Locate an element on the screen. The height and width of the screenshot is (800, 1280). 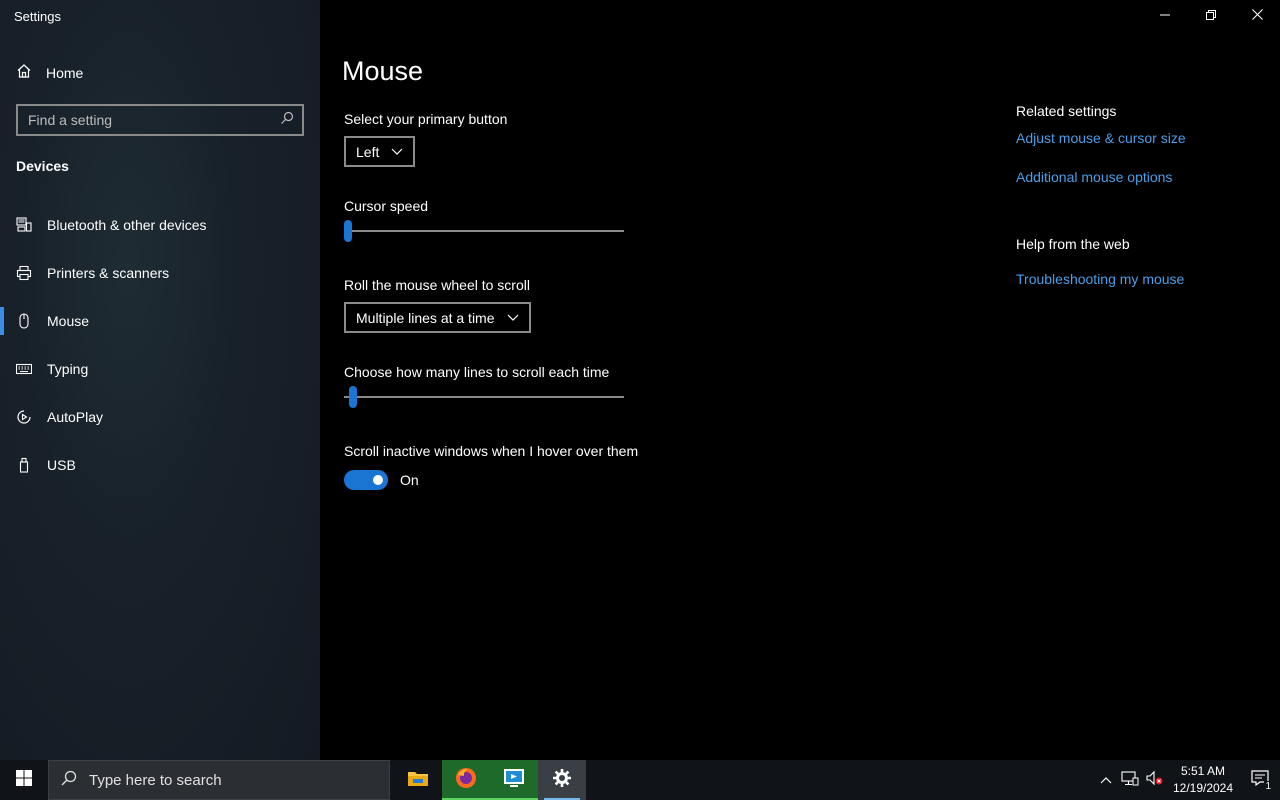
volume-button is located at coordinates (1154, 780).